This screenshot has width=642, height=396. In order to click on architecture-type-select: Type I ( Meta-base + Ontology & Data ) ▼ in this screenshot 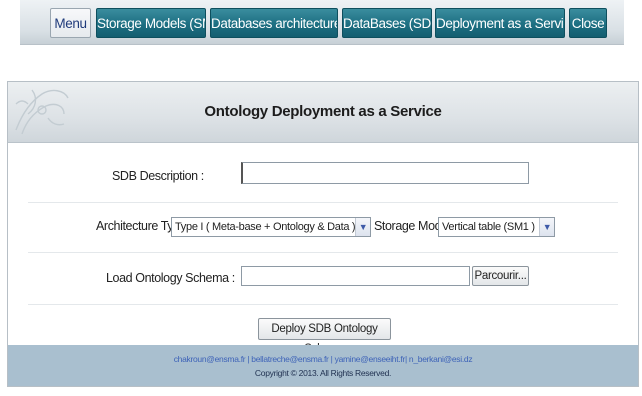, I will do `click(271, 227)`.